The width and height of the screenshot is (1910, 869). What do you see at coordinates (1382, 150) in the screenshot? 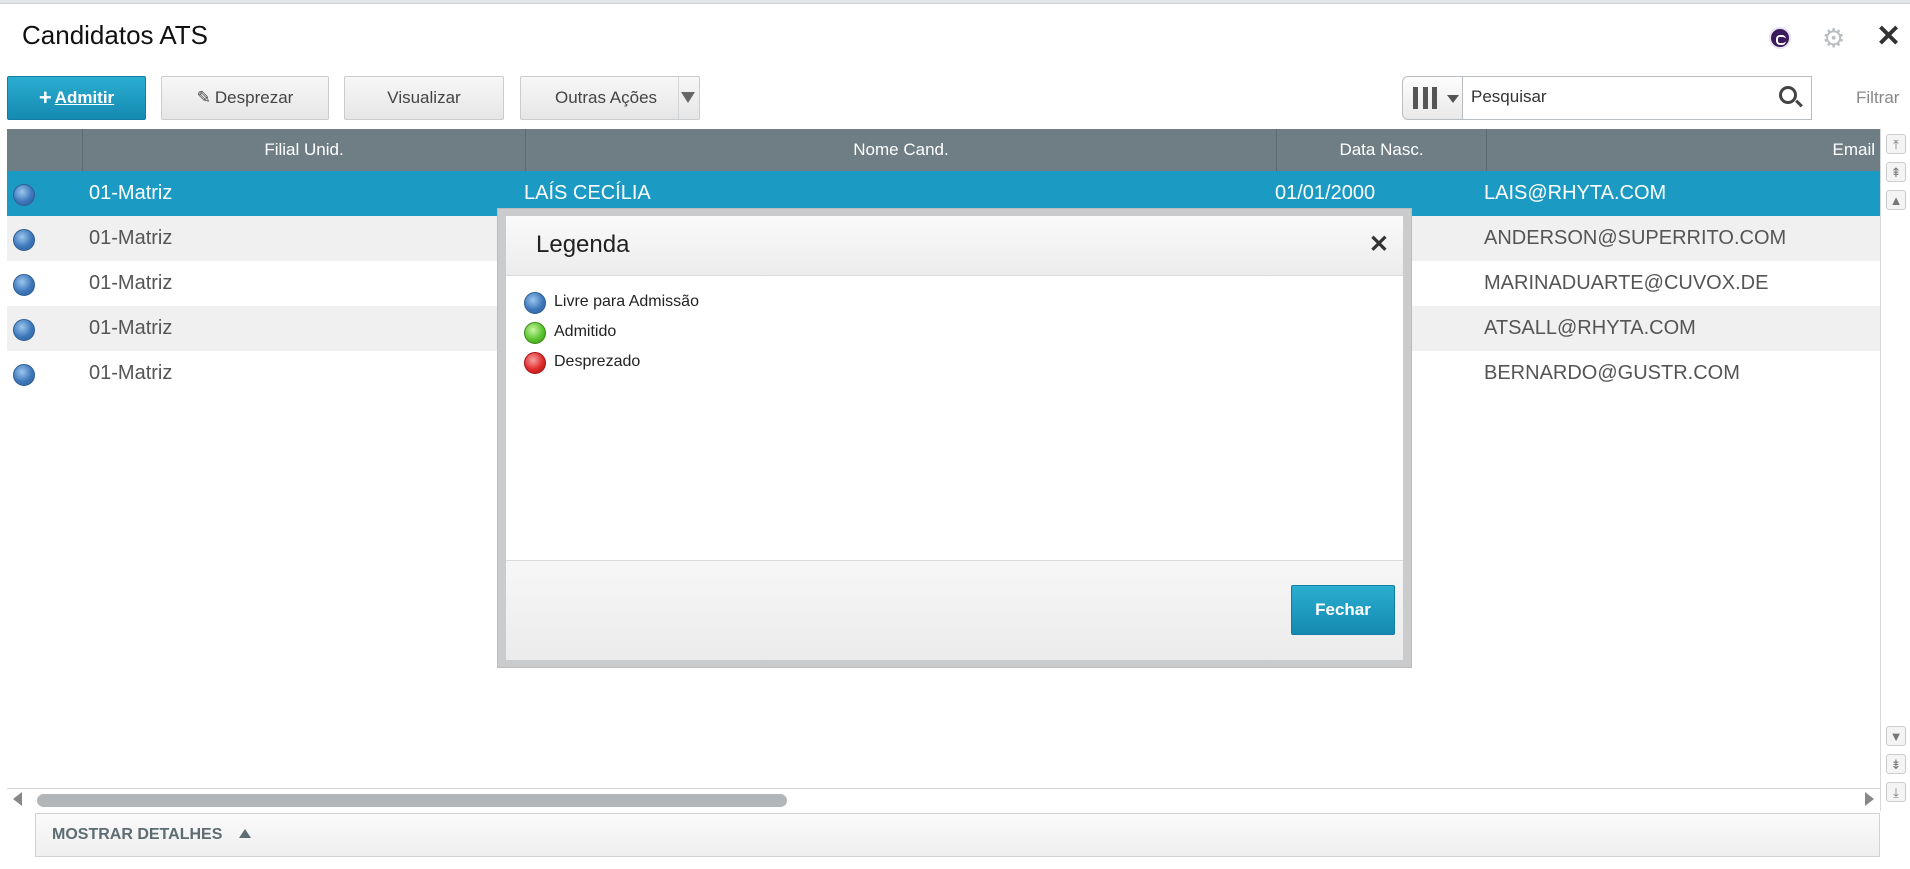
I see `column-header-data: Data Nasc.` at bounding box center [1382, 150].